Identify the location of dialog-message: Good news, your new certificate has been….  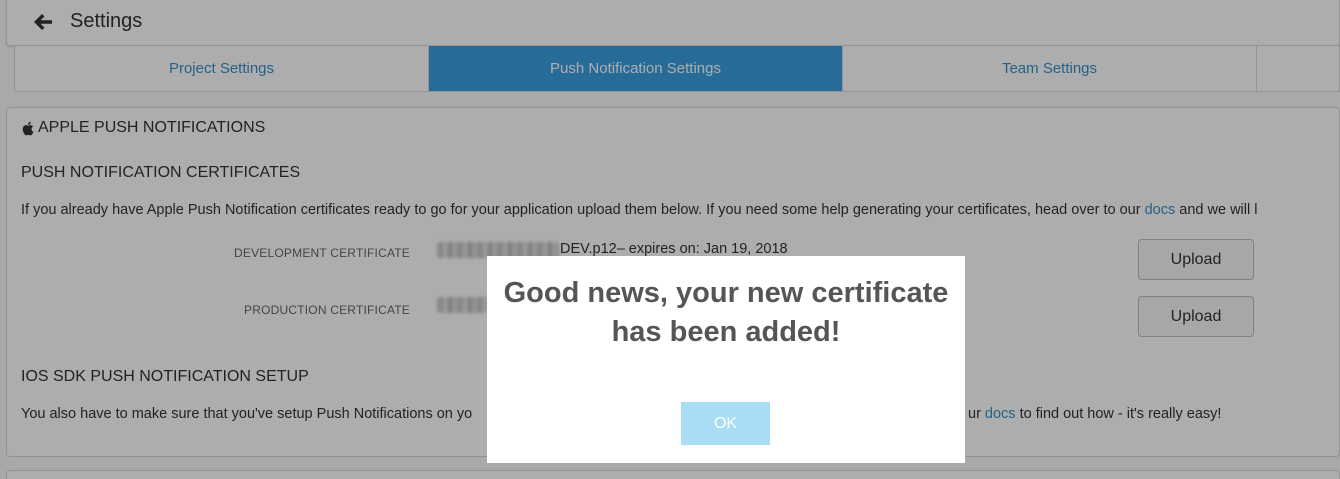
(726, 312).